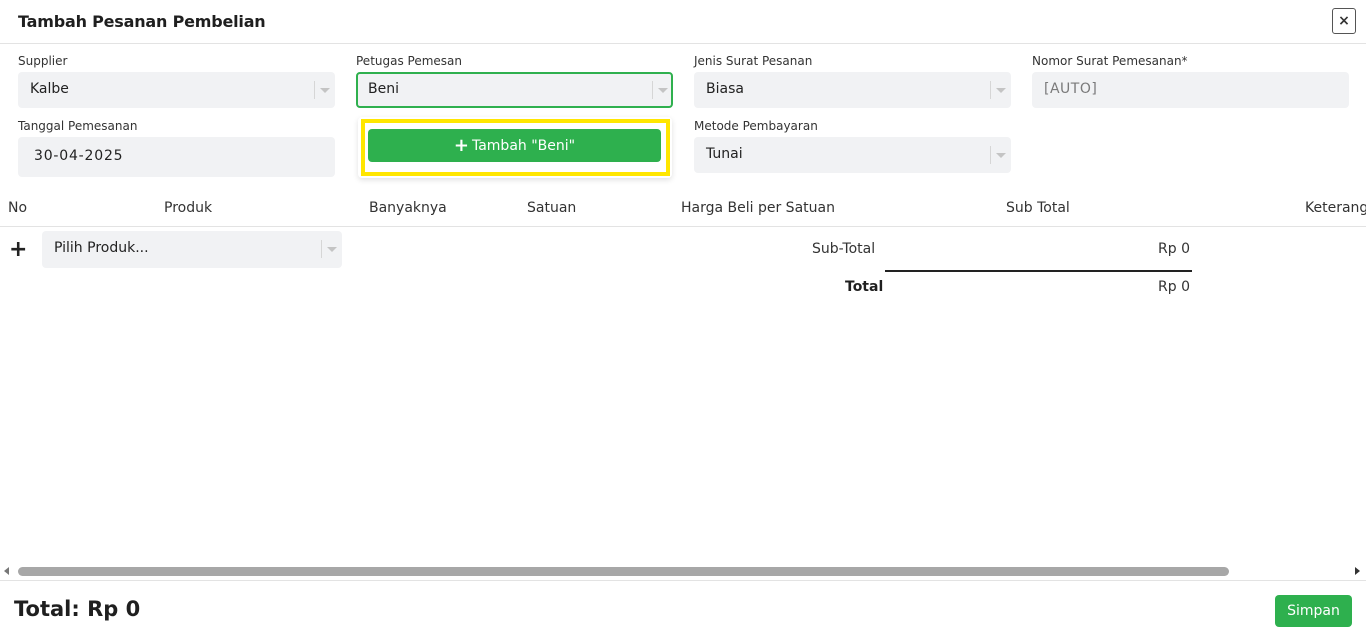  I want to click on dialog-footer: Total: Rp 0 Simpan, so click(683, 610).